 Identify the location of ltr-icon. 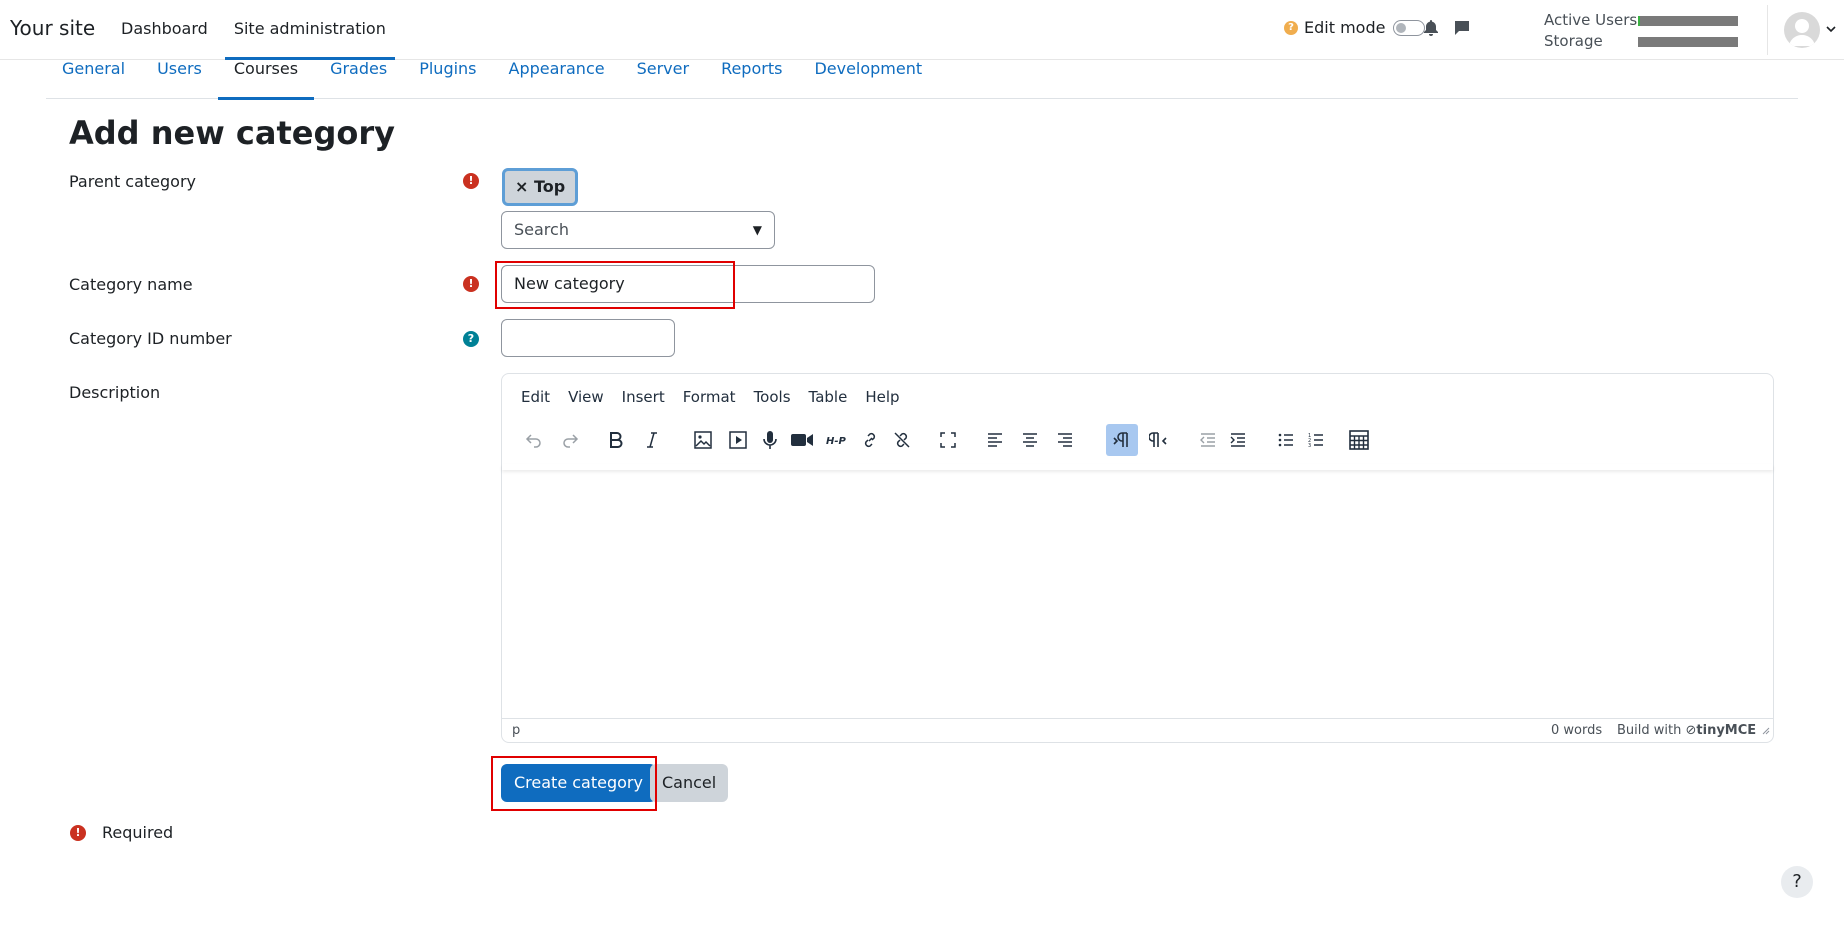
(1122, 440).